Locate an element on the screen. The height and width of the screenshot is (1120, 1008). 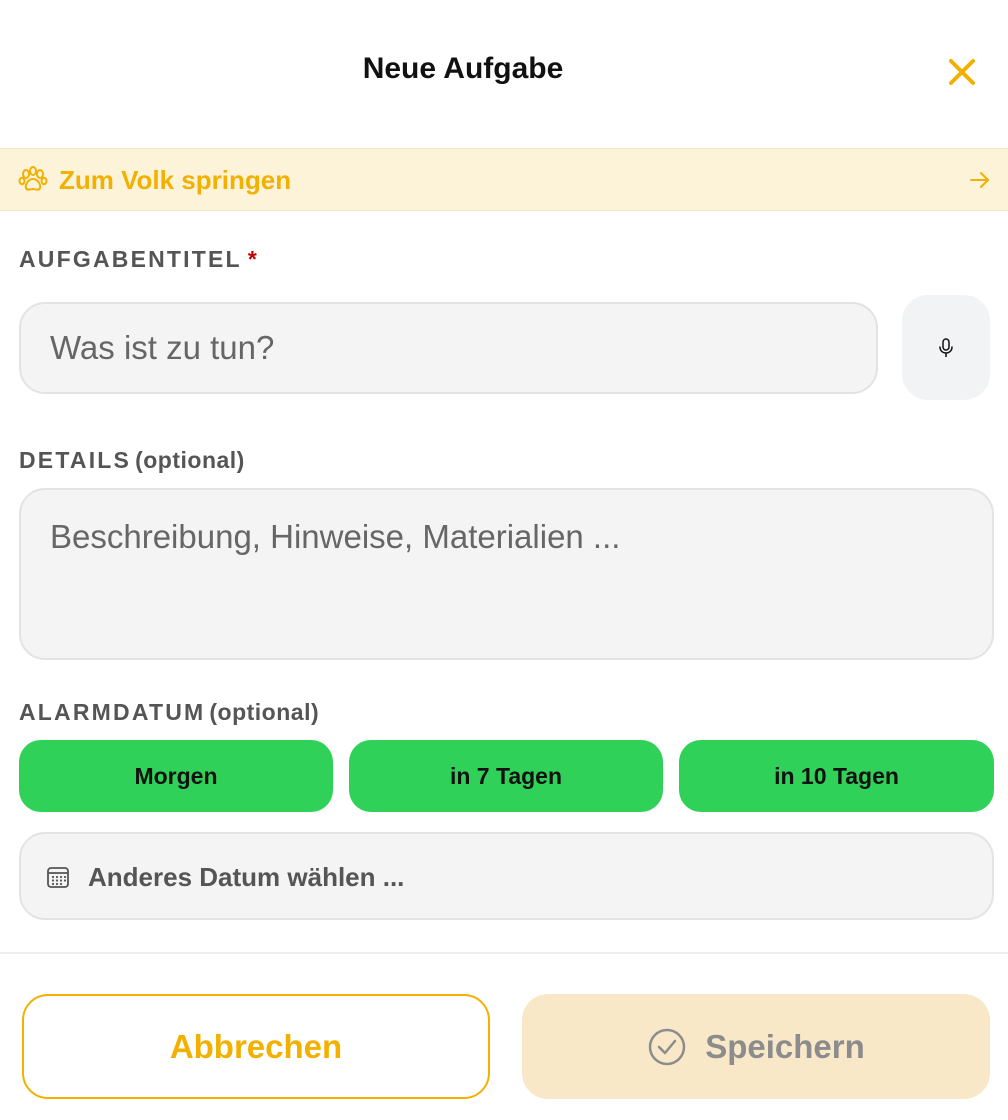
details-label: DETAILS (optional) is located at coordinates (132, 460).